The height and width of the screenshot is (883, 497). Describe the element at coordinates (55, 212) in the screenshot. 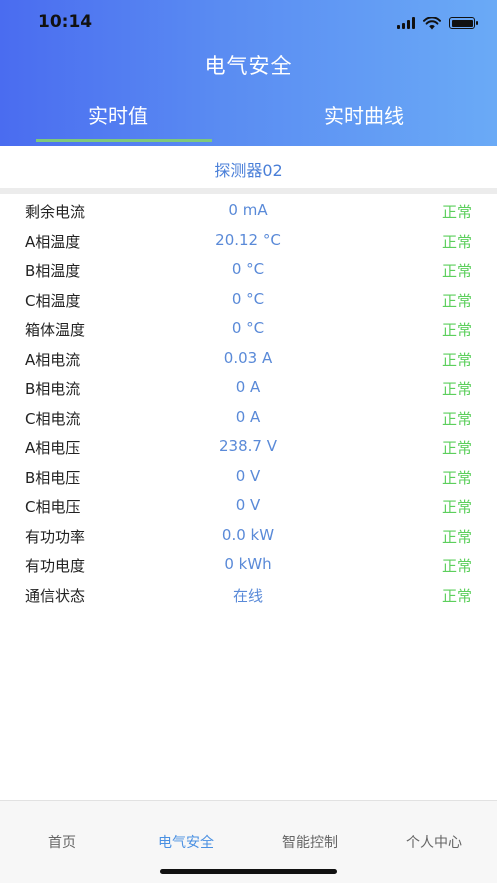

I see `reading-label: 剩余电流` at that location.